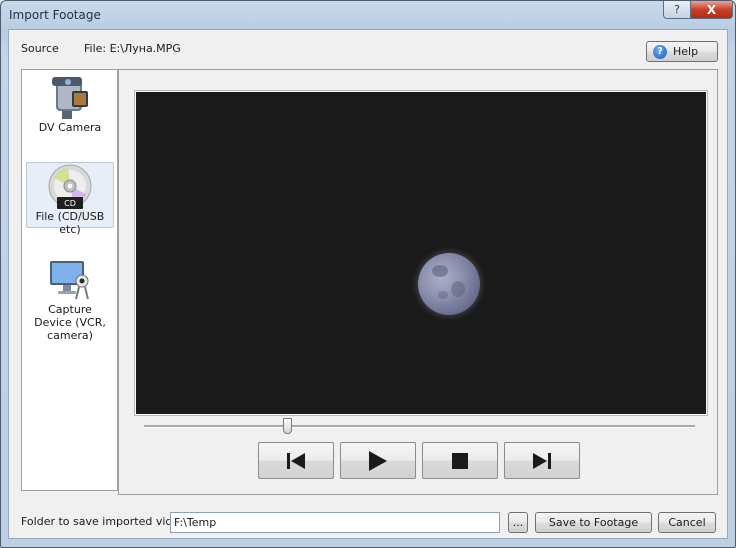 The height and width of the screenshot is (548, 736). I want to click on cd-icon-label: CD, so click(70, 203).